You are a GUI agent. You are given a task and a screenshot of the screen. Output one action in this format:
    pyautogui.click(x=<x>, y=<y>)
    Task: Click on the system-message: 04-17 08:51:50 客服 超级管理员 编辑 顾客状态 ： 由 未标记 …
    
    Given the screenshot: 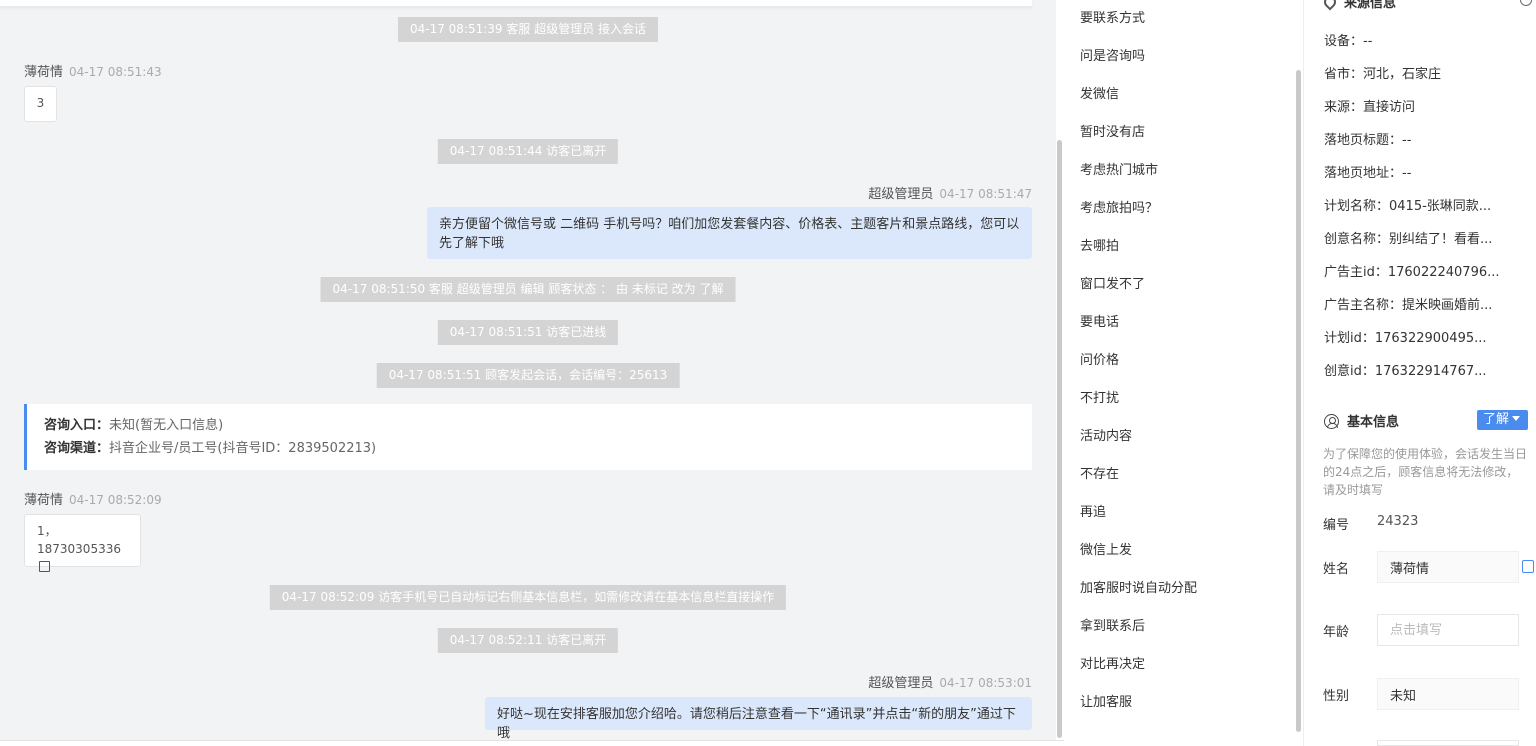 What is the action you would take?
    pyautogui.click(x=528, y=289)
    